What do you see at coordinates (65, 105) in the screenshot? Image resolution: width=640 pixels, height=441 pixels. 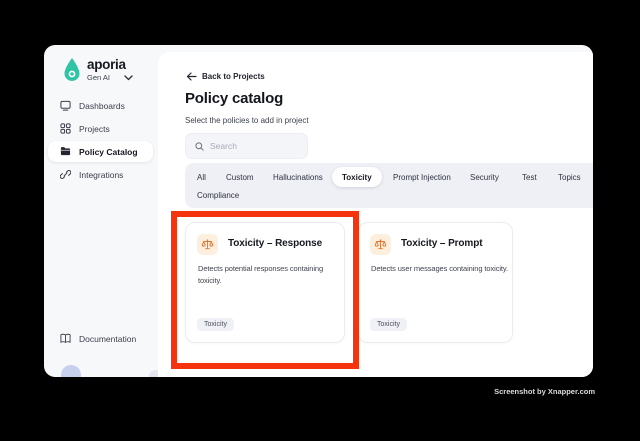 I see `dashboard-icon` at bounding box center [65, 105].